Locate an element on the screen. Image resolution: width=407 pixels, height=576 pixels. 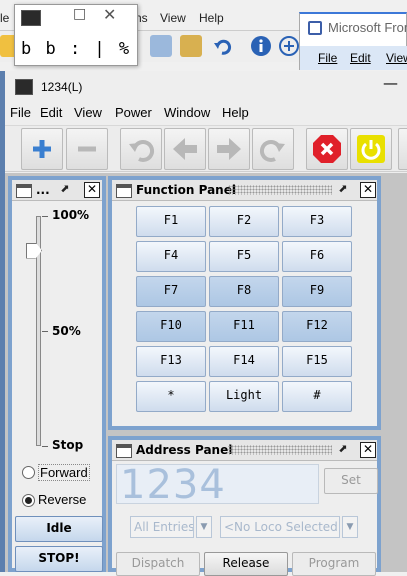
bg-menu-file: le is located at coordinates (5, 18).